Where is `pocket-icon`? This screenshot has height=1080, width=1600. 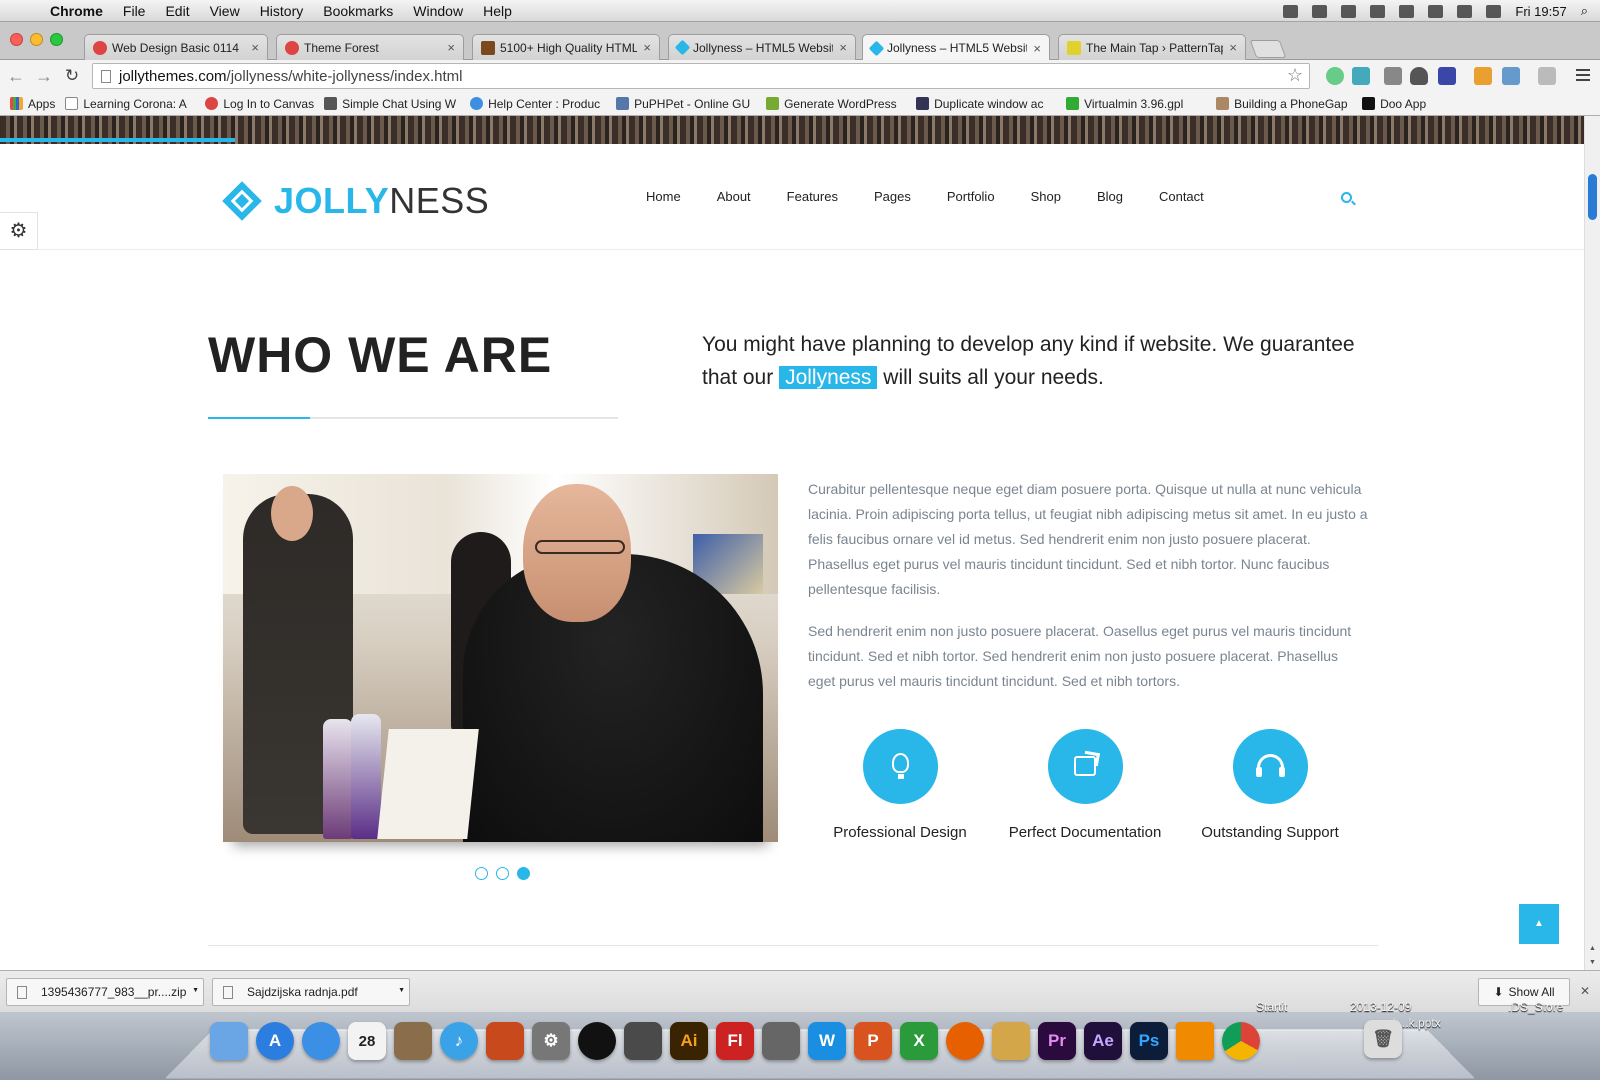
pocket-icon is located at coordinates (1419, 76).